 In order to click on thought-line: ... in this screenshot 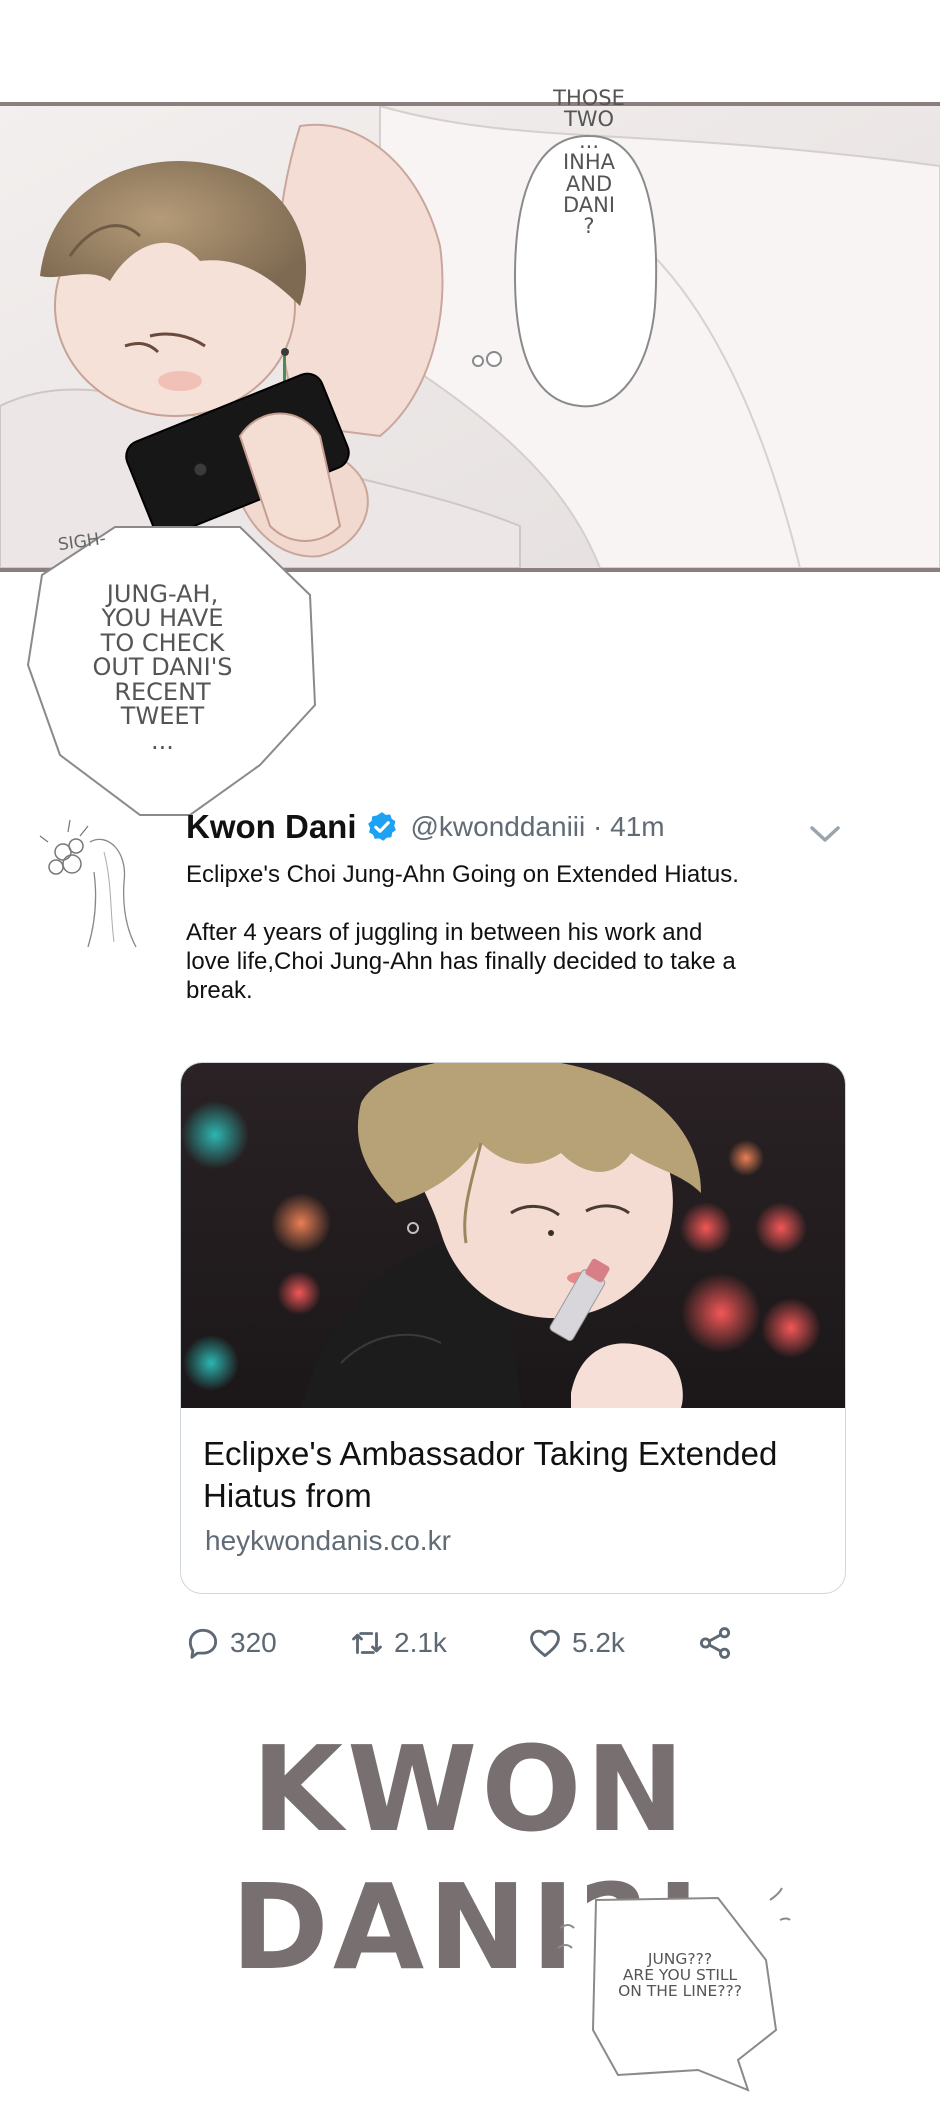, I will do `click(589, 140)`.